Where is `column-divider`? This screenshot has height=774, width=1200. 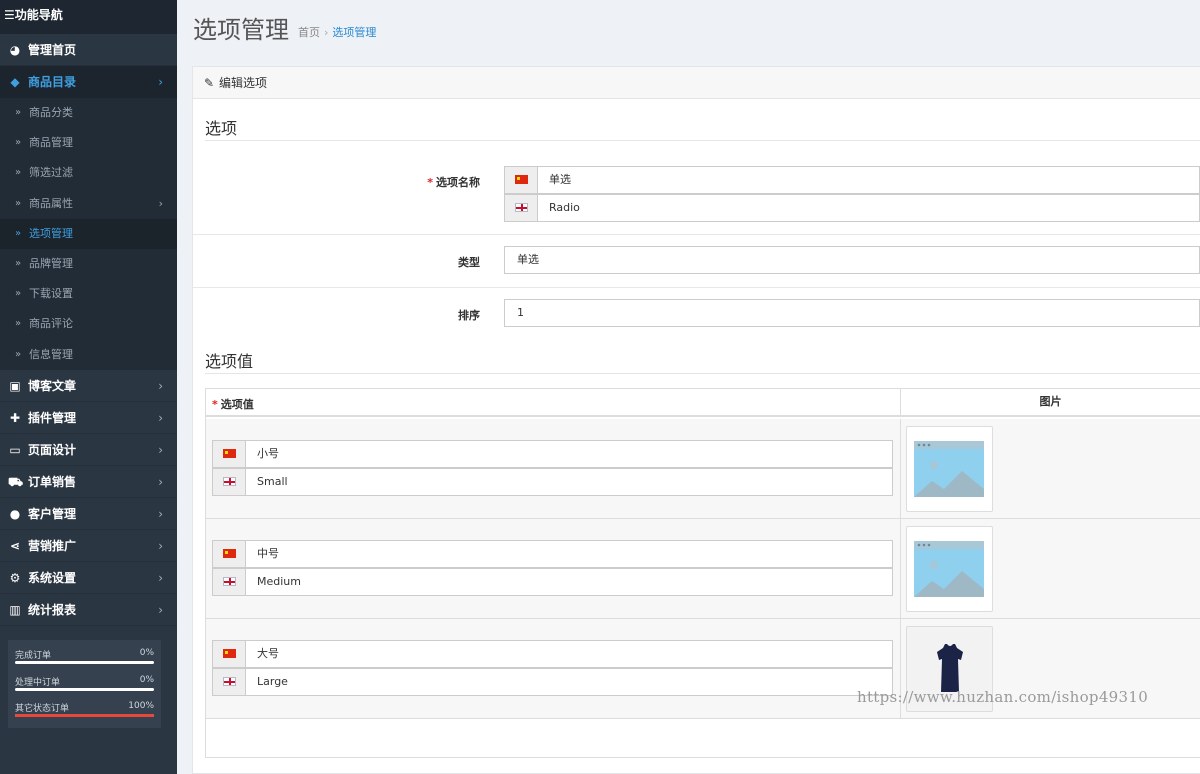
column-divider is located at coordinates (900, 468).